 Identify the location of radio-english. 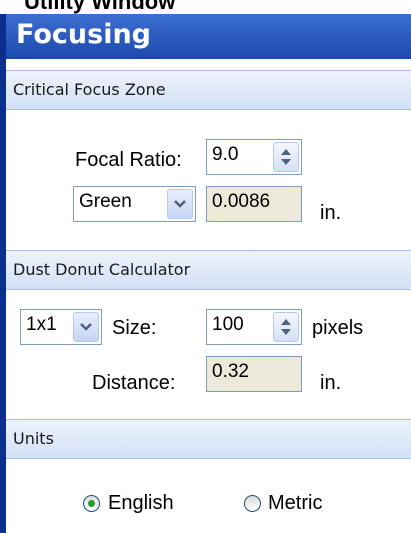
(91, 503).